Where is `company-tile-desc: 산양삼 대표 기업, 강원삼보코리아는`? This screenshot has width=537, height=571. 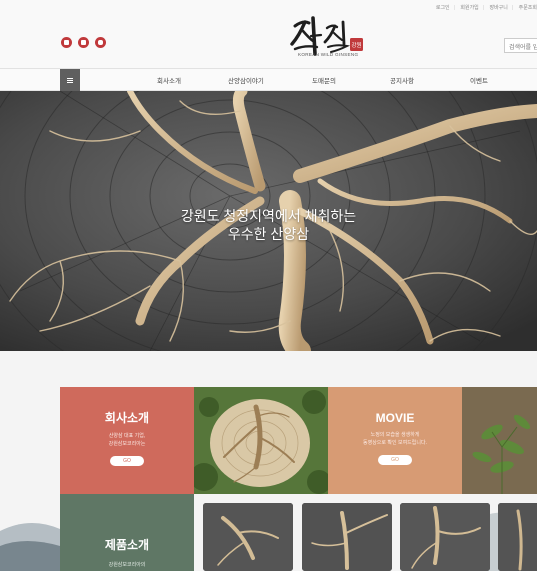
company-tile-desc: 산양삼 대표 기업, 강원삼보코리아는 is located at coordinates (127, 440).